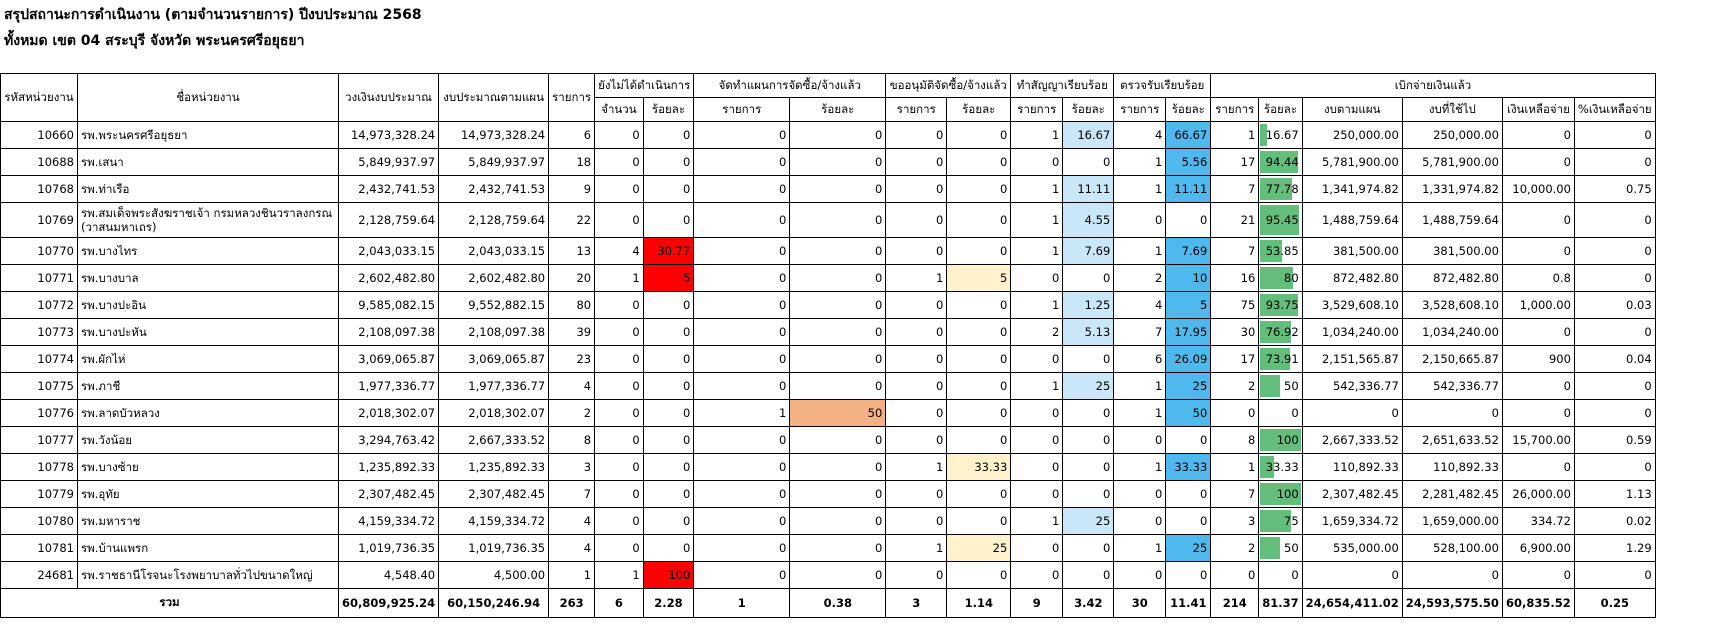 This screenshot has height=643, width=1728. I want to click on row-disbursed-percent: 100, so click(1280, 494).